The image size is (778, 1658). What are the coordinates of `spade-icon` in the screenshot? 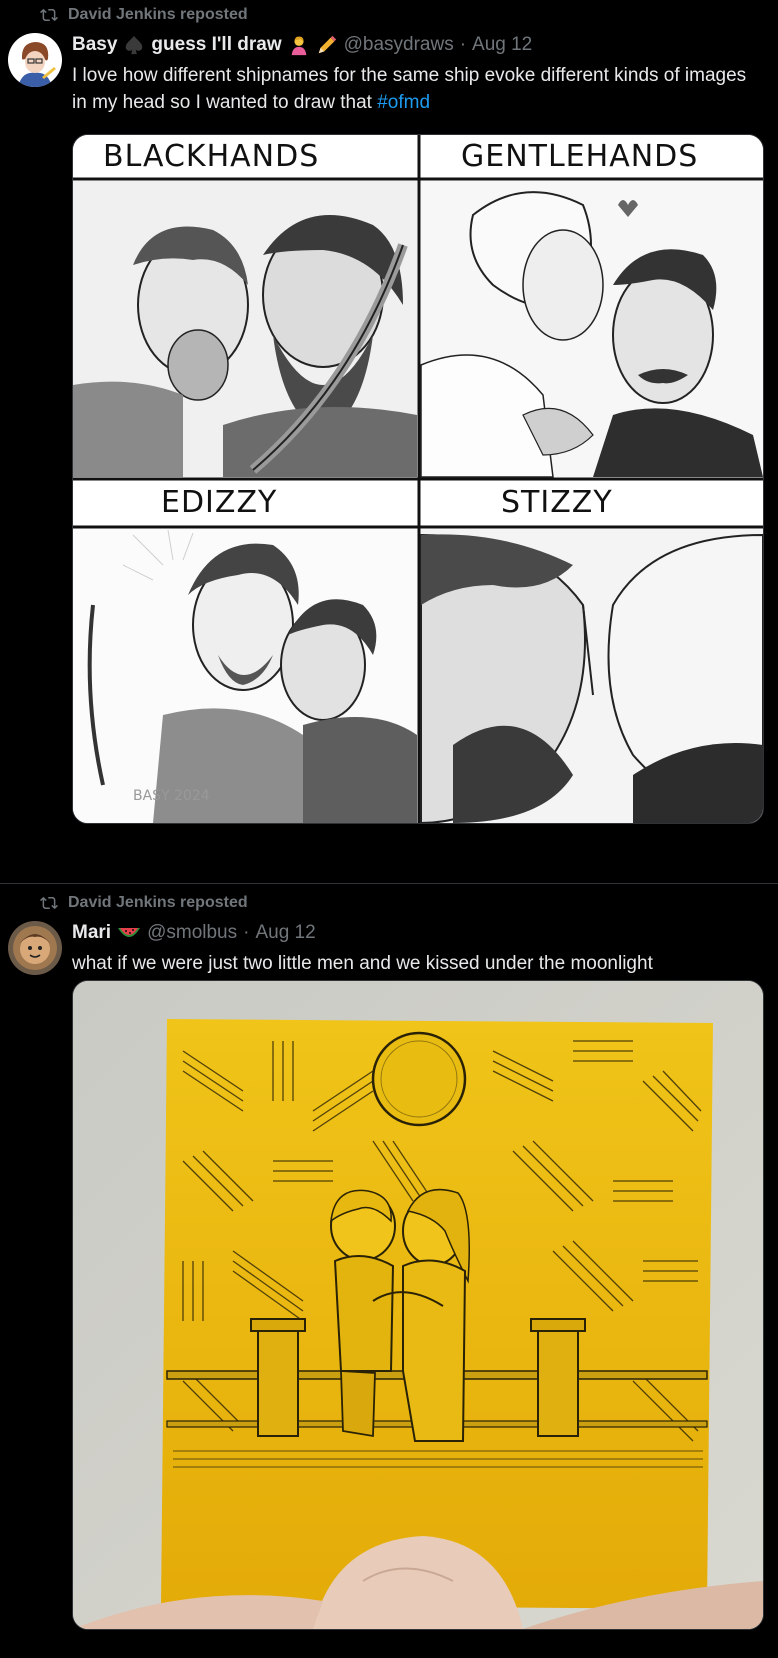 It's located at (134, 45).